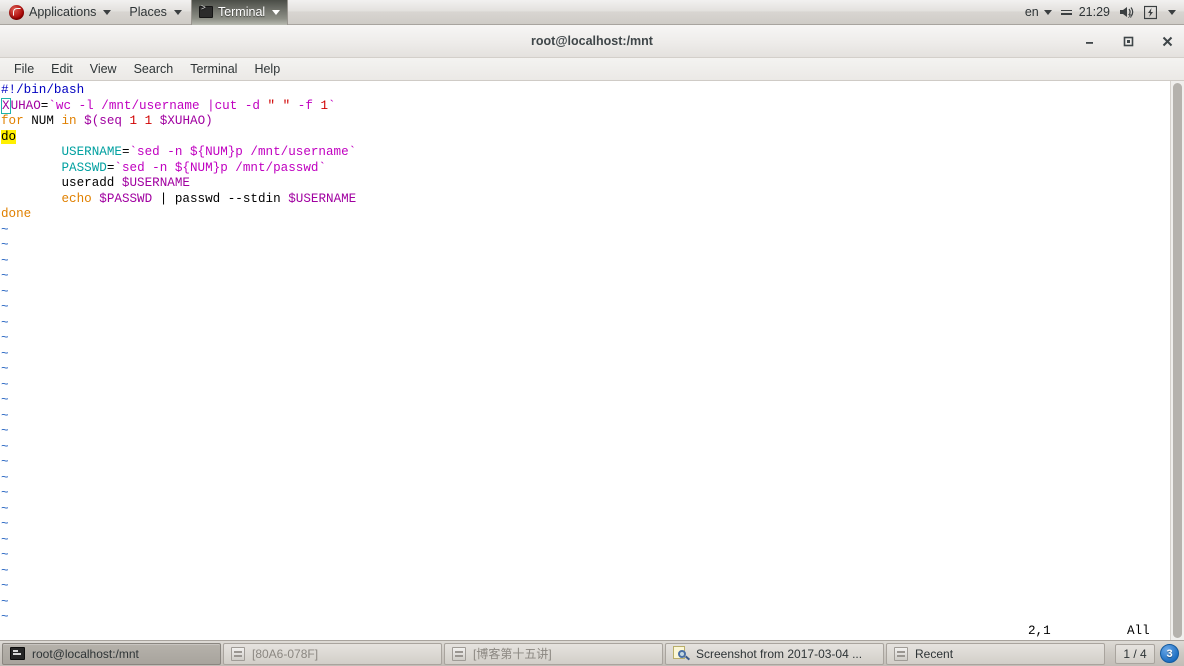 The height and width of the screenshot is (666, 1184). What do you see at coordinates (16, 214) in the screenshot?
I see `code-token: done` at bounding box center [16, 214].